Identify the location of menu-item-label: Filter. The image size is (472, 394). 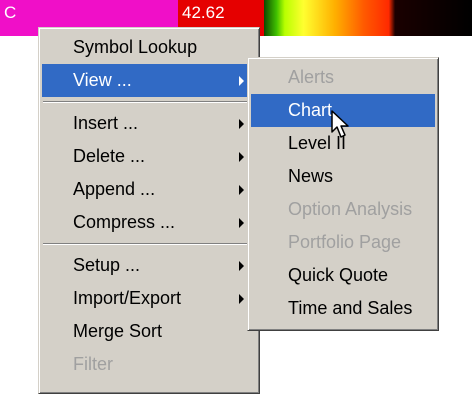
(93, 364).